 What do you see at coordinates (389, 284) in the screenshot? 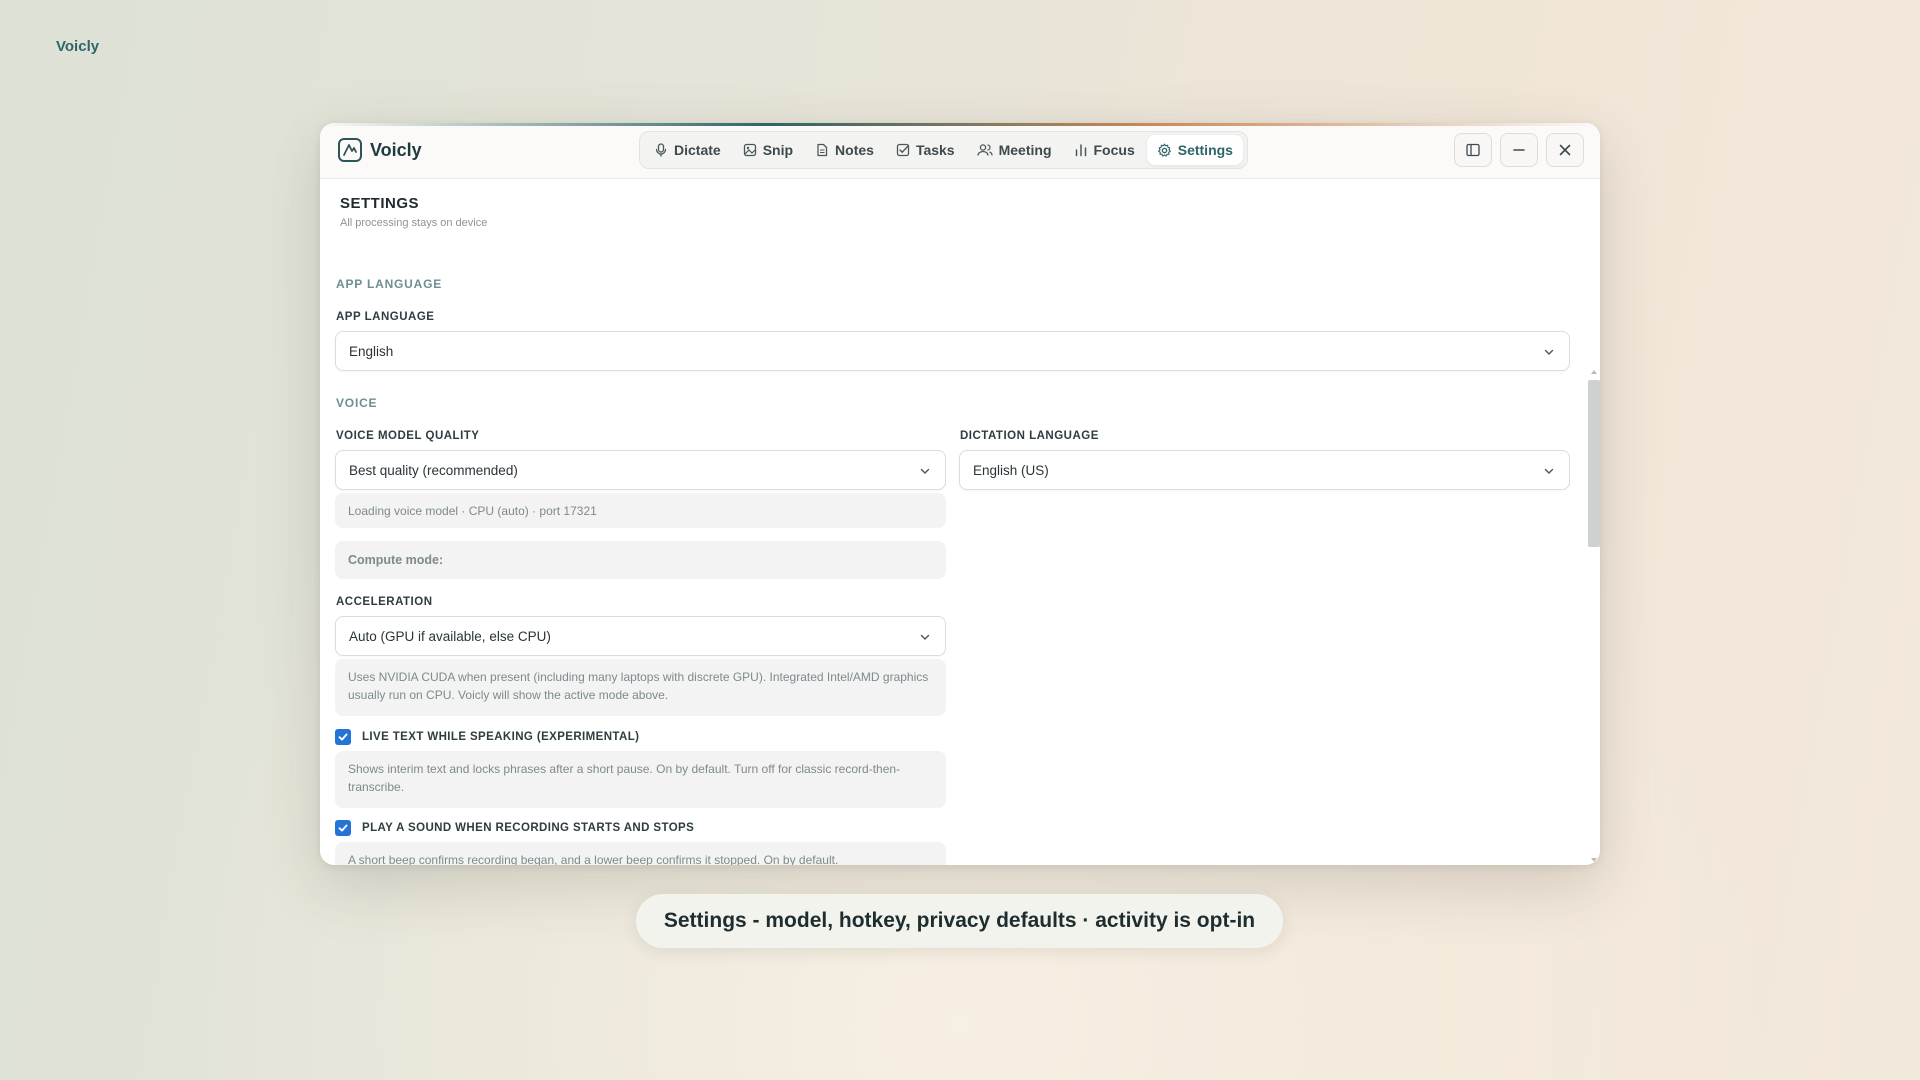
I see `section-app-language: APP LANGUAGE` at bounding box center [389, 284].